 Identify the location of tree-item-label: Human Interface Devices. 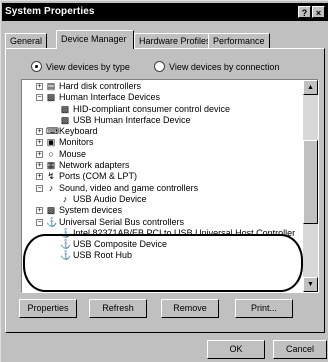
(110, 97).